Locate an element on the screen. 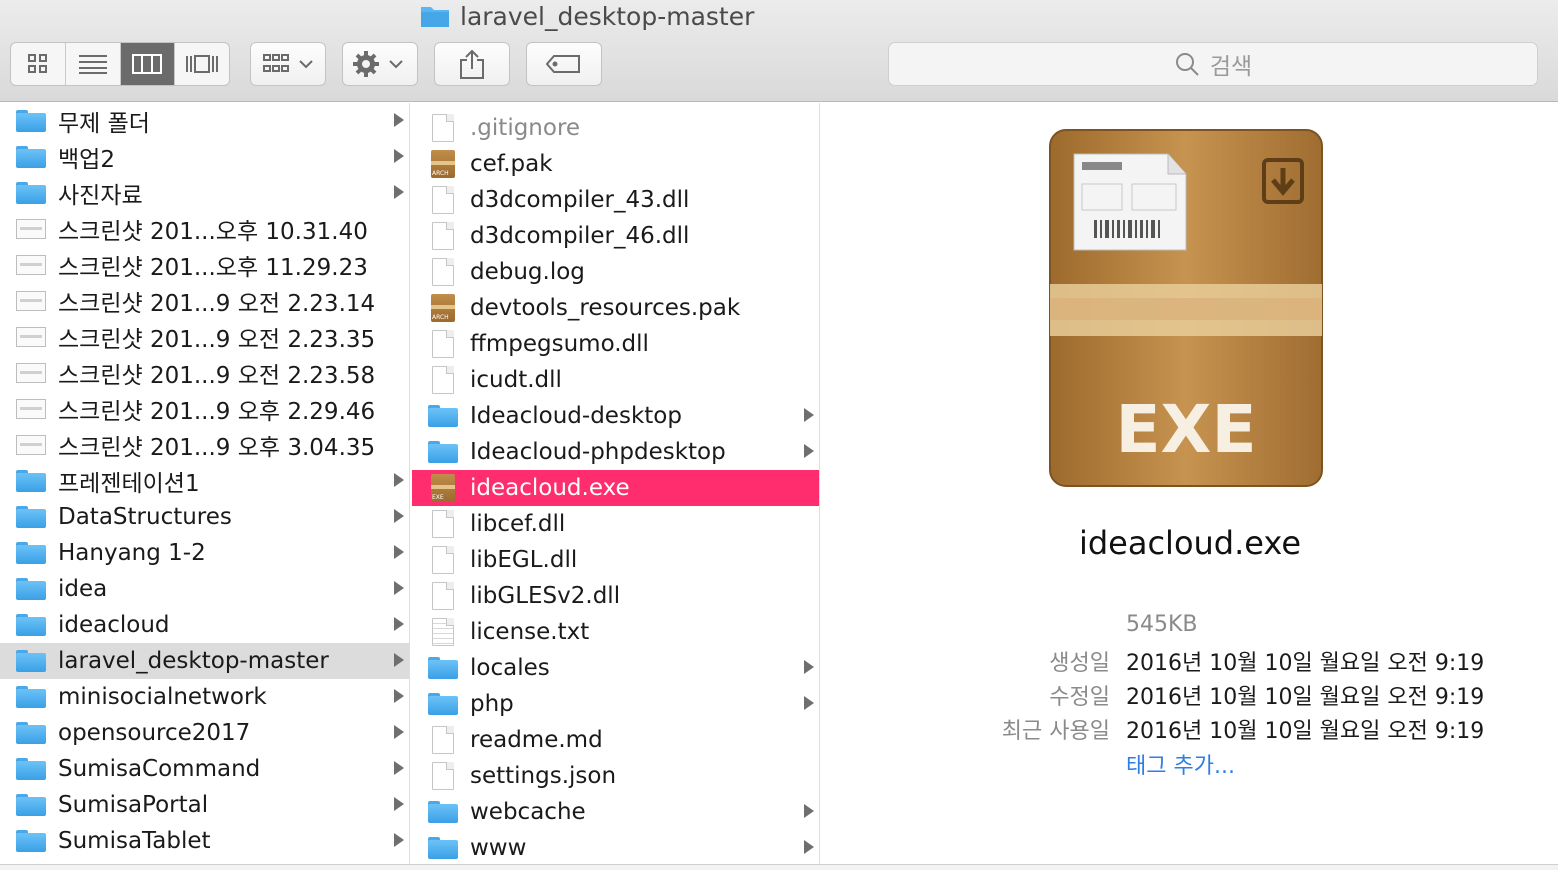  folder-row: www is located at coordinates (615, 847).